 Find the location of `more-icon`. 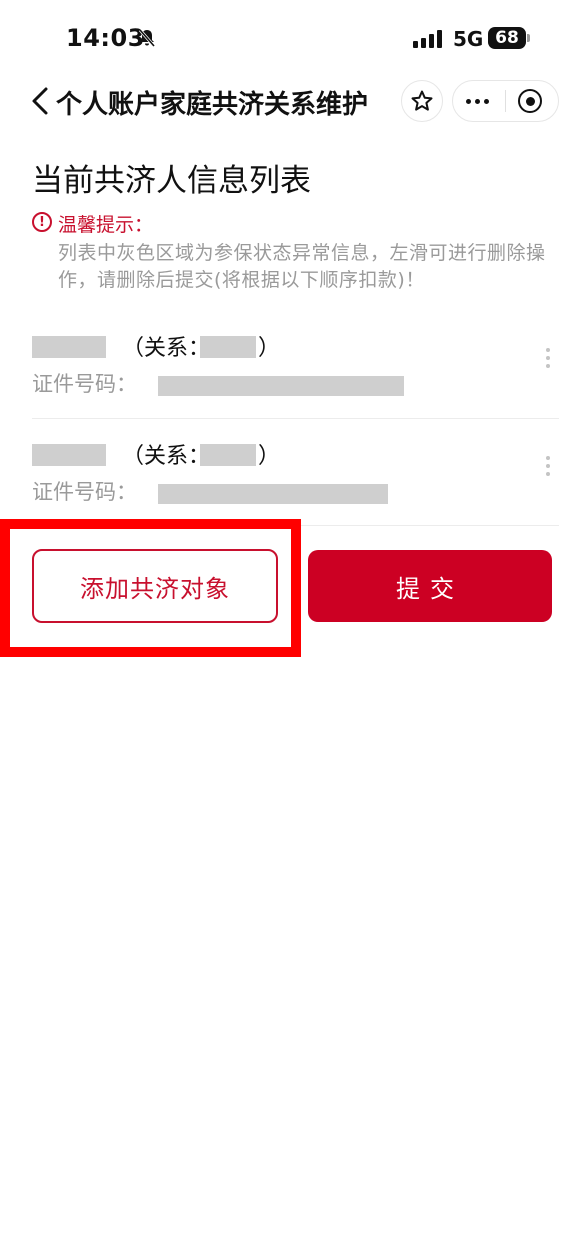

more-icon is located at coordinates (477, 101).